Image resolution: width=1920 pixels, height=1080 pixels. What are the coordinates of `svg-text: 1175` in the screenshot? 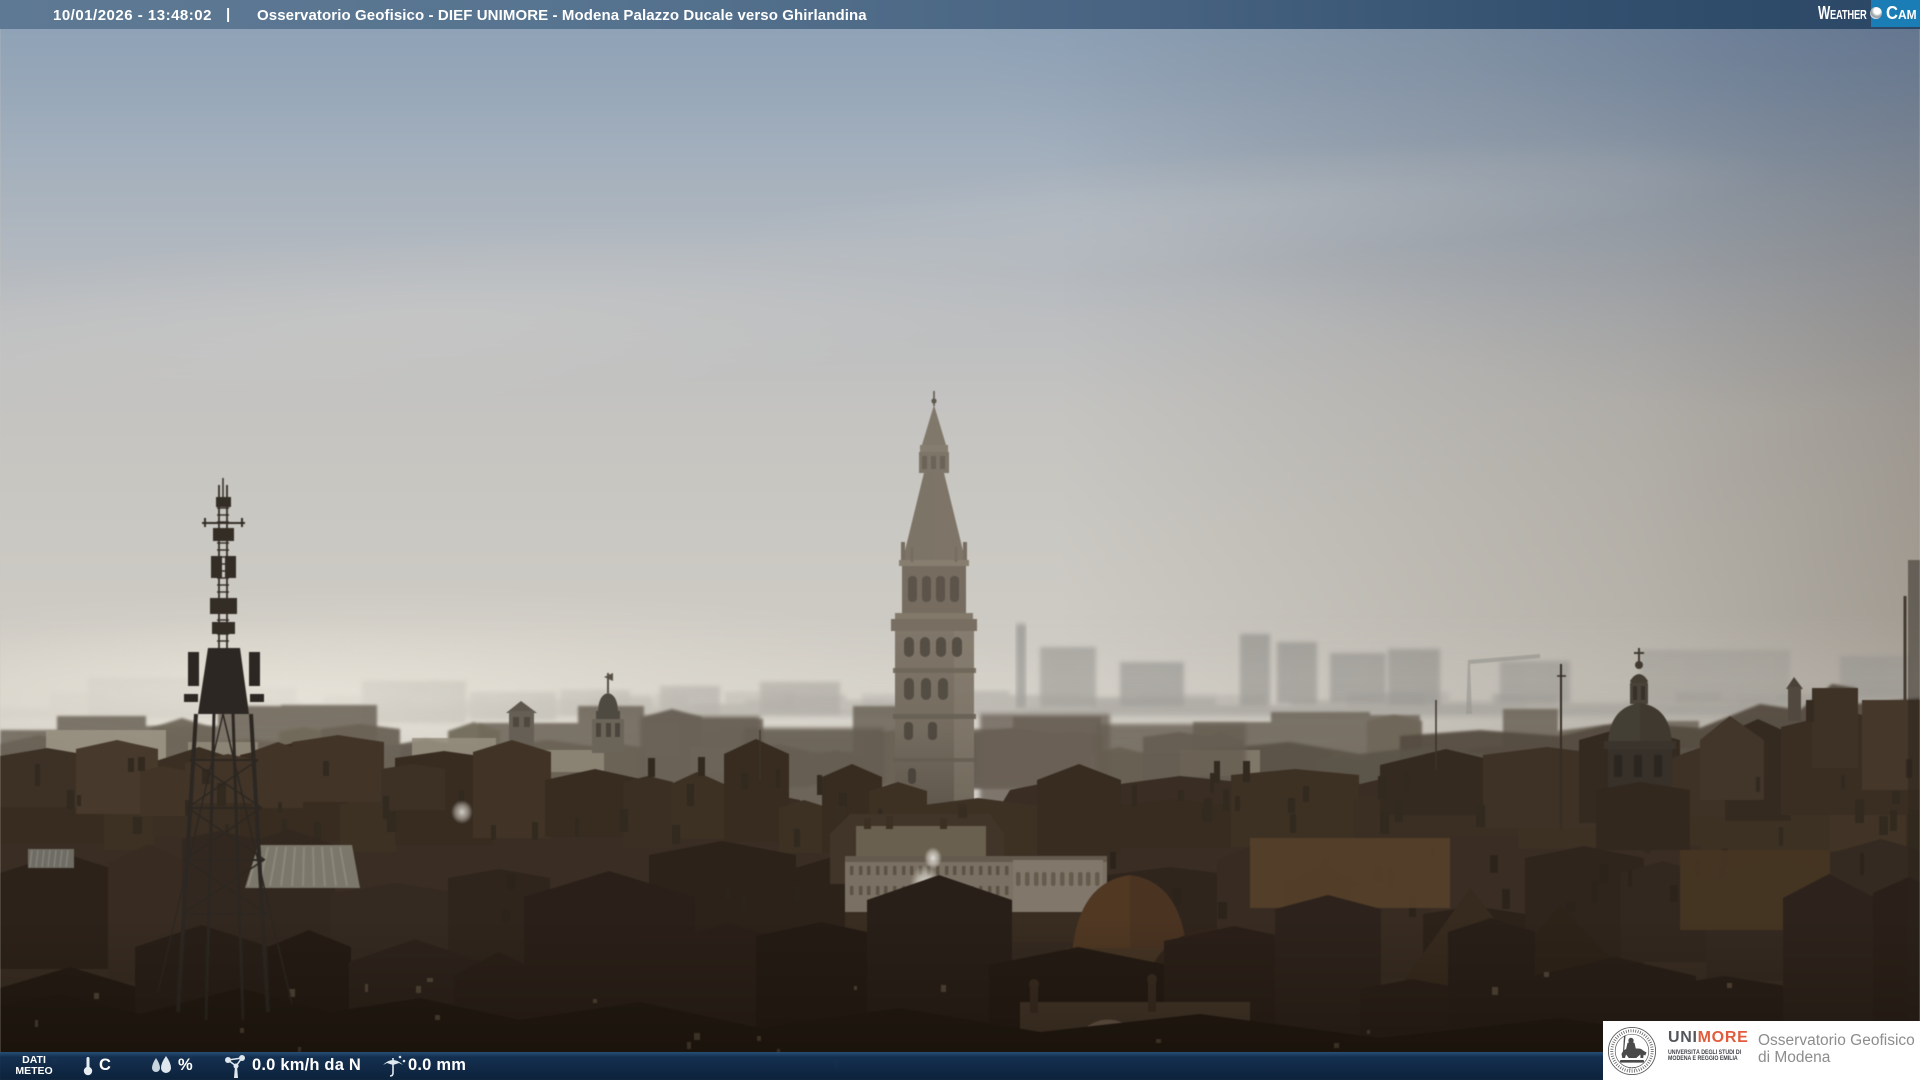 It's located at (1632, 1069).